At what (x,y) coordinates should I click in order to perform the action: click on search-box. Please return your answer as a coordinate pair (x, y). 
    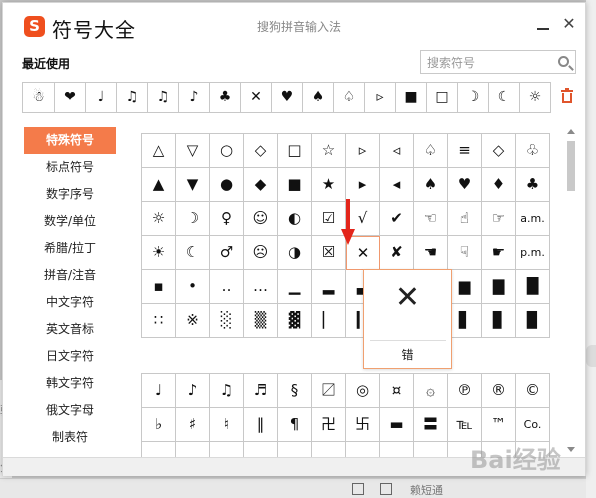
    Looking at the image, I should click on (498, 62).